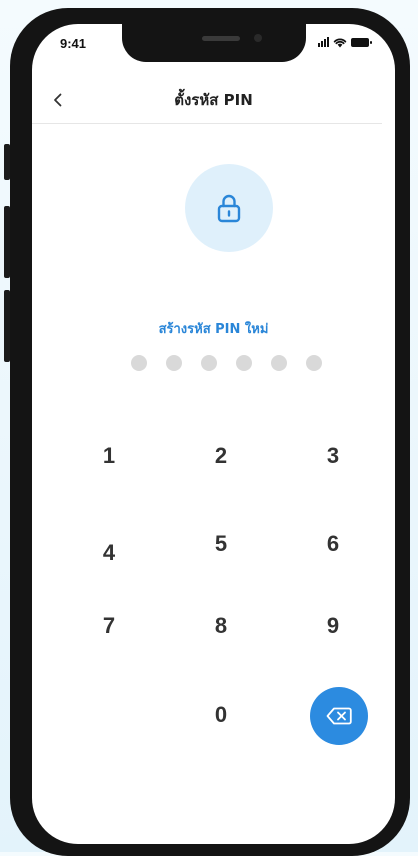  I want to click on signal-icon, so click(323, 42).